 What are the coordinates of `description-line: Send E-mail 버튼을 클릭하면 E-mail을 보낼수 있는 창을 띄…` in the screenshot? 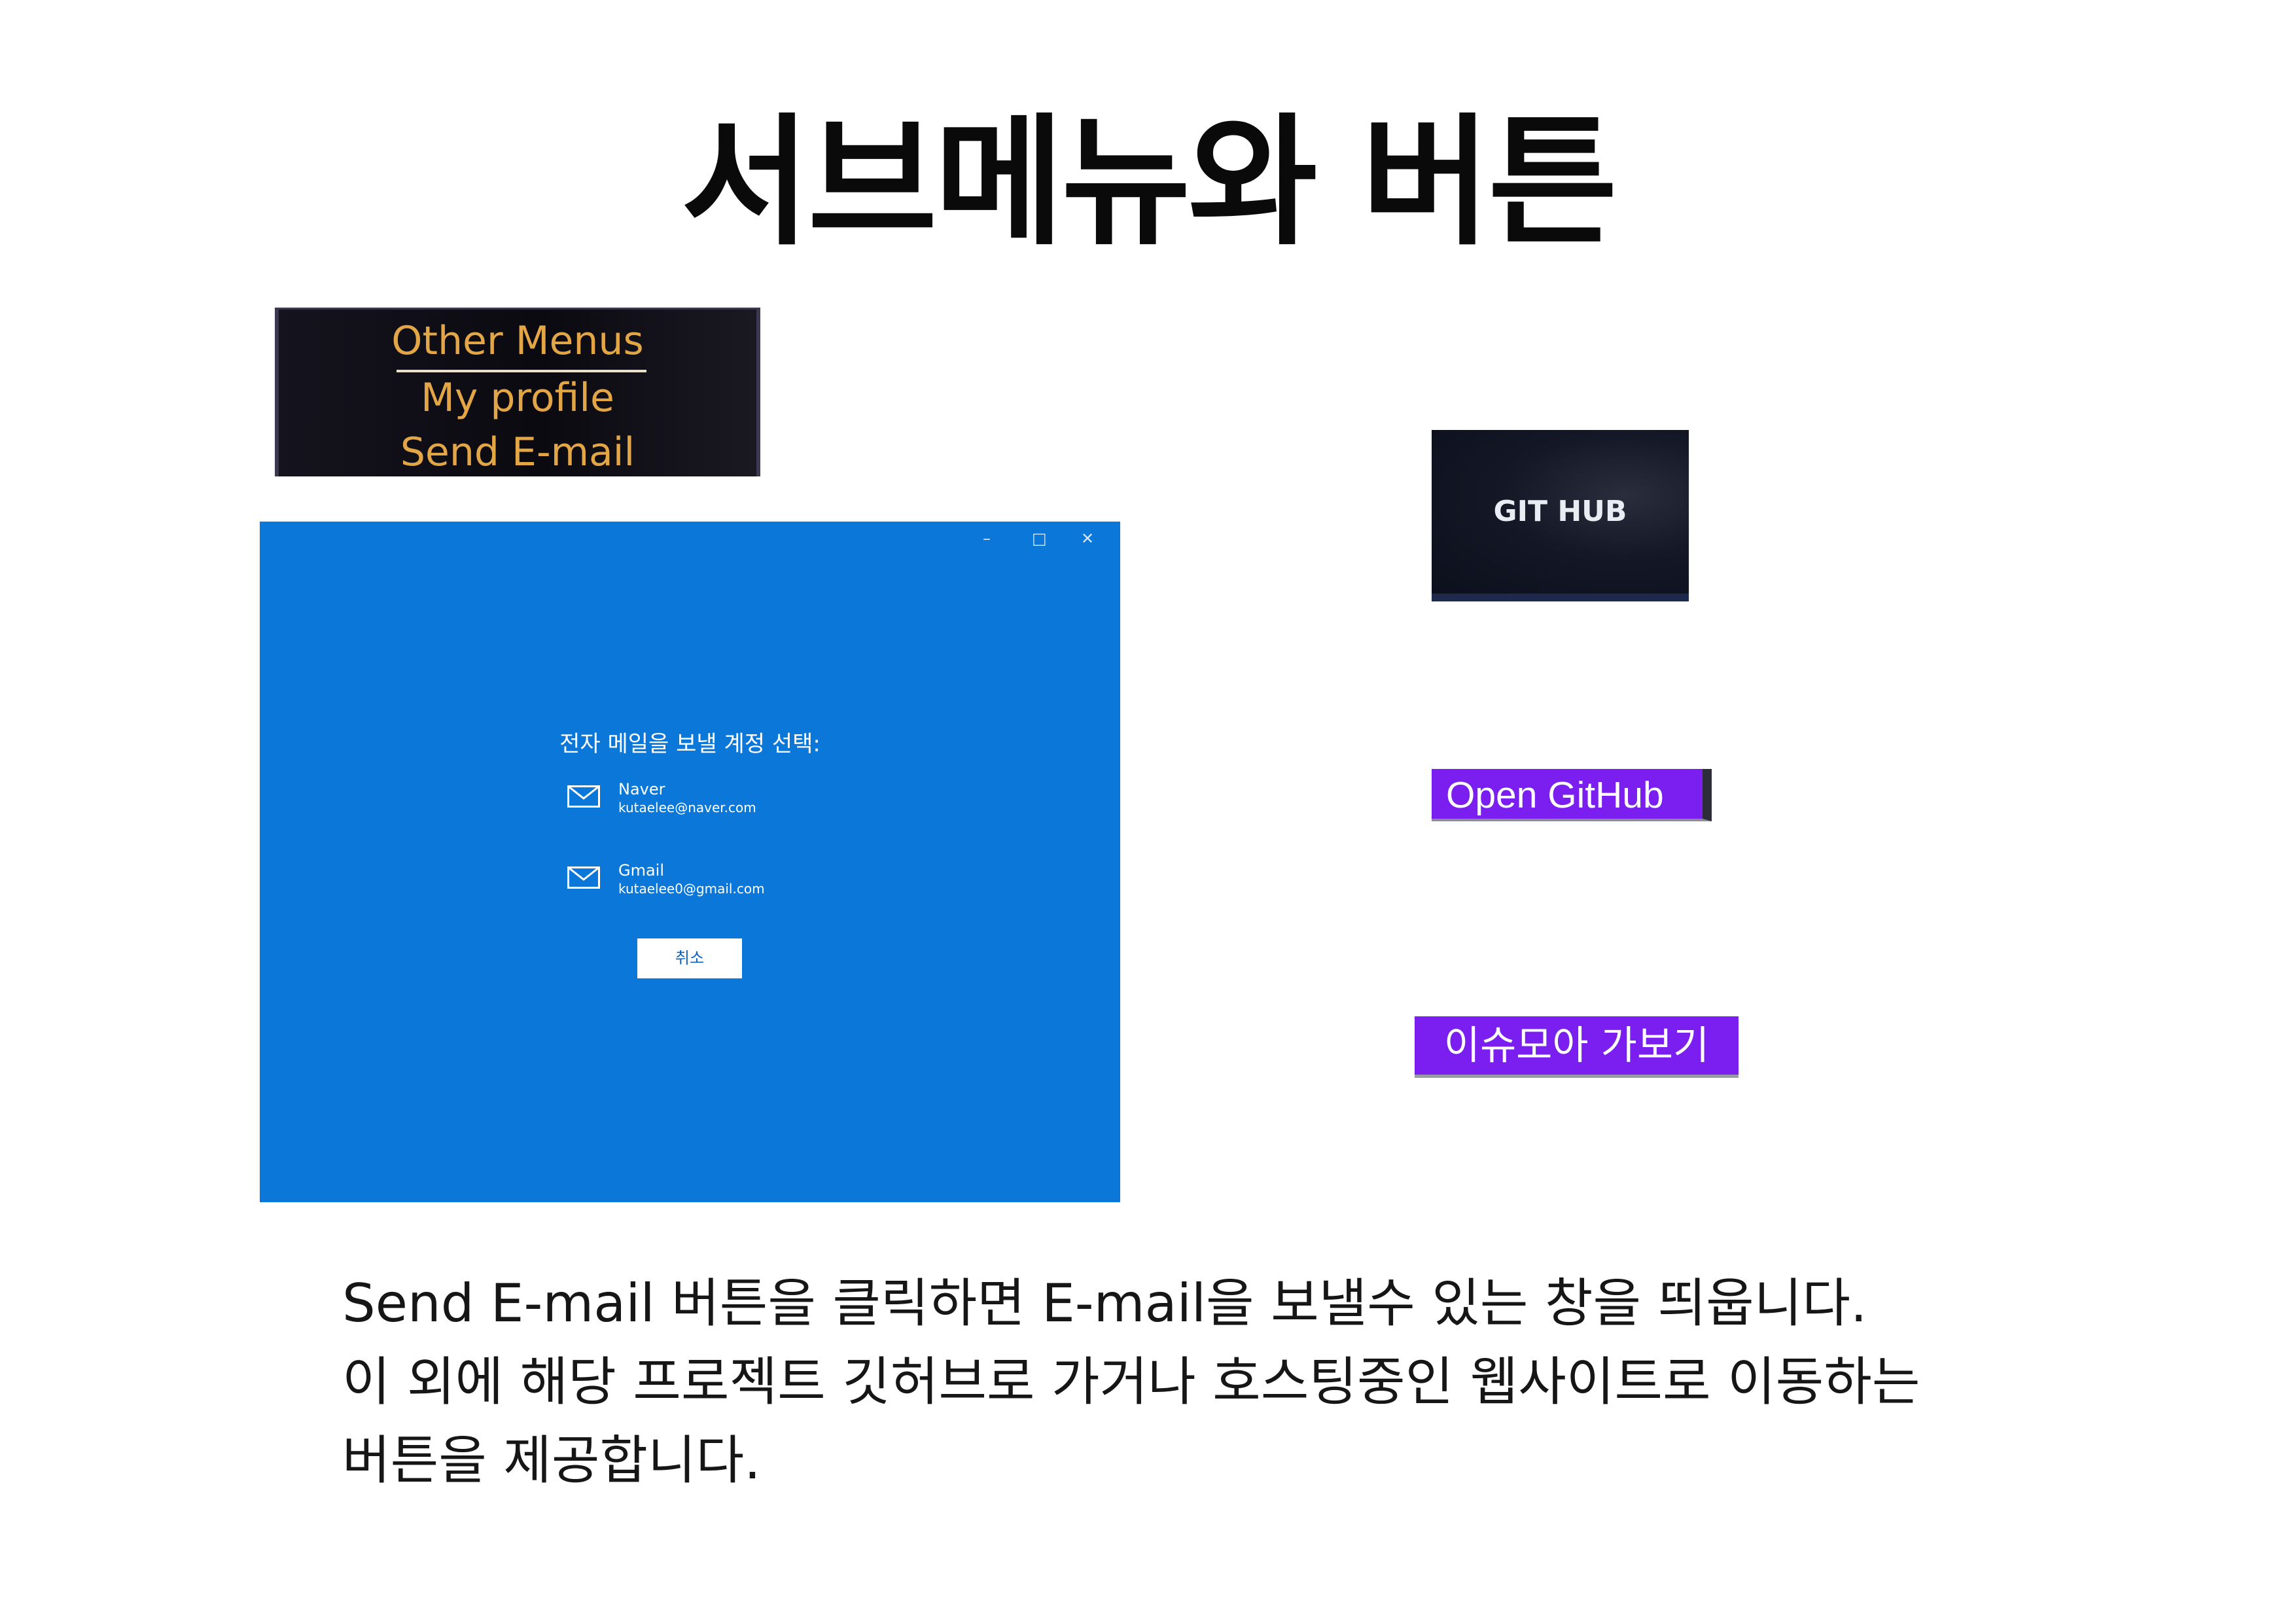 It's located at (1104, 1303).